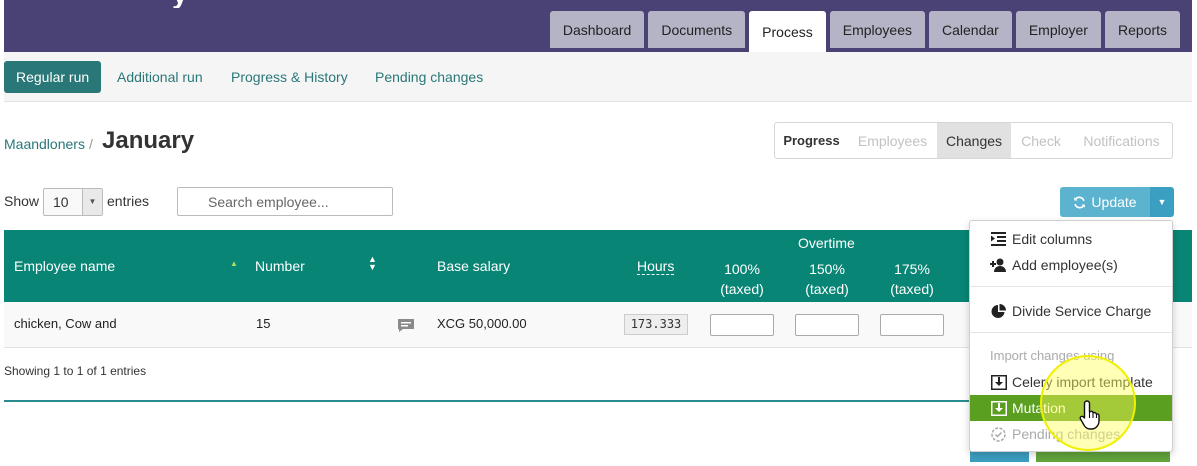  Describe the element at coordinates (1065, 265) in the screenshot. I see `menu-add-employees-label: Add employee(s)` at that location.